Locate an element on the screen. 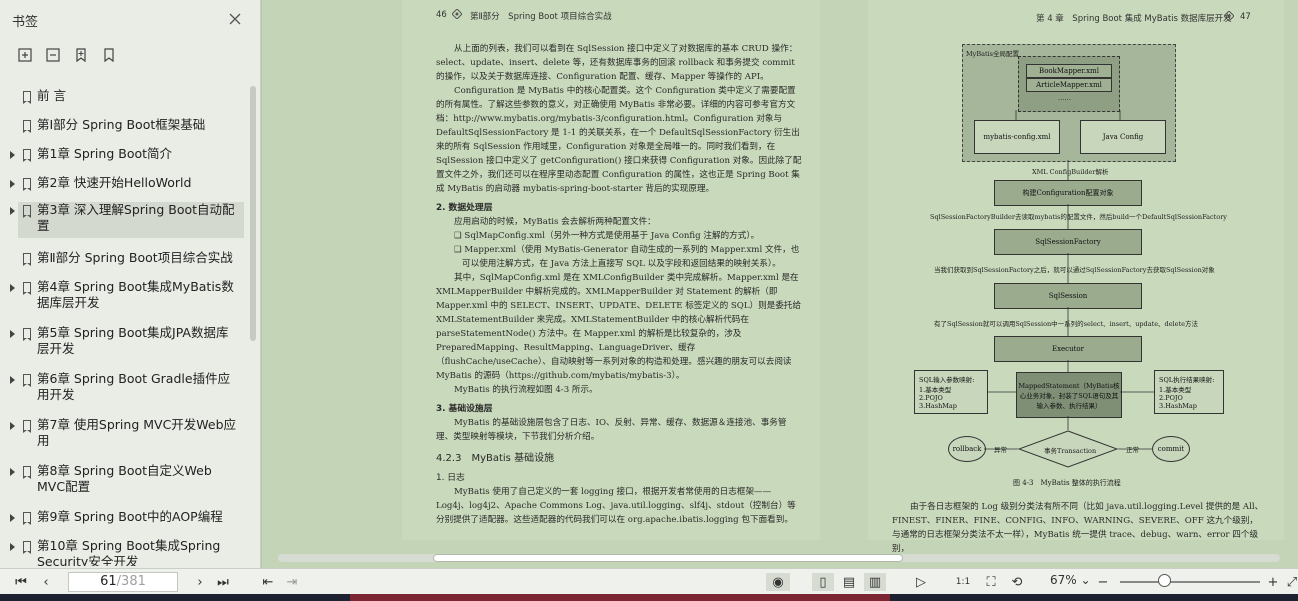  forward-icon: ⇥ is located at coordinates (292, 582).